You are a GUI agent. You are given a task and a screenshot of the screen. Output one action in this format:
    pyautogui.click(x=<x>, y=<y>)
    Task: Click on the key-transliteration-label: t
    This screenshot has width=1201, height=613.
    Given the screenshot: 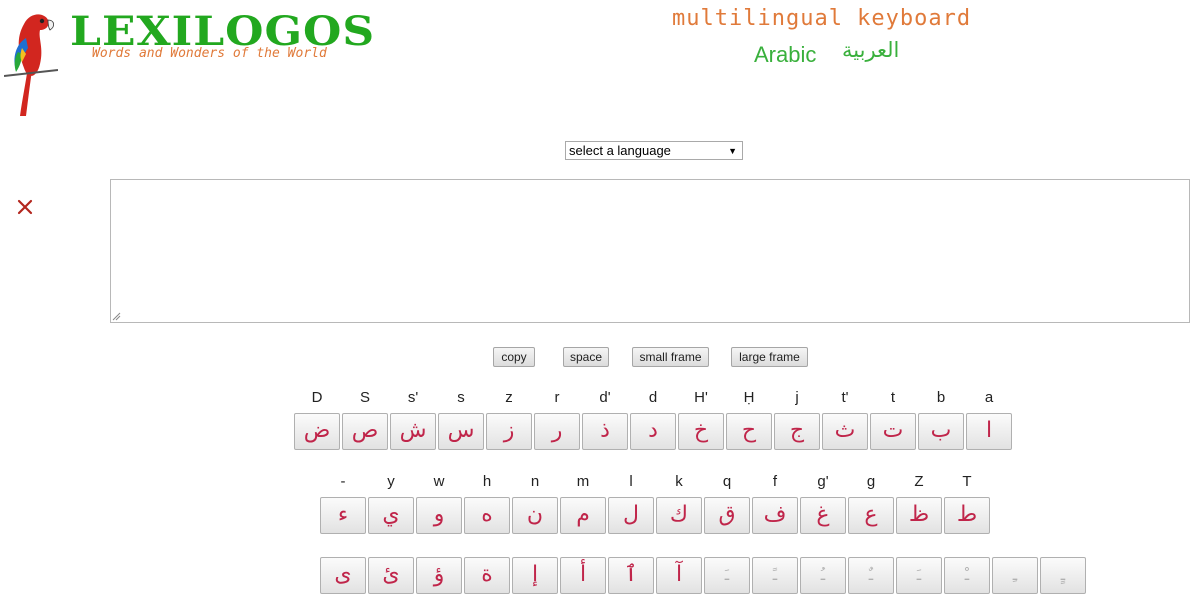 What is the action you would take?
    pyautogui.click(x=893, y=397)
    